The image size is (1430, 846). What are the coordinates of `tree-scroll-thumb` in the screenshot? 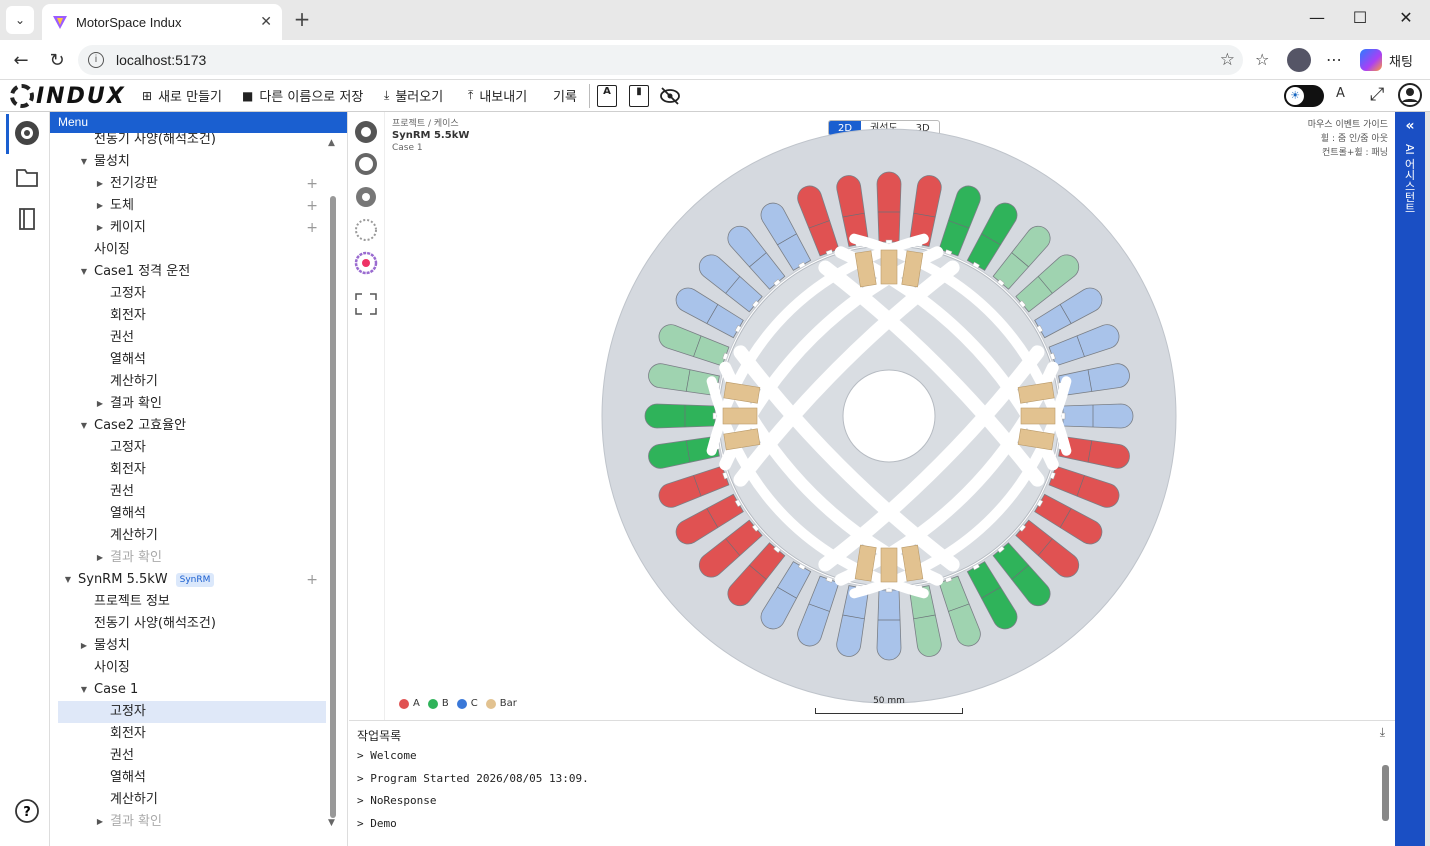 It's located at (333, 507).